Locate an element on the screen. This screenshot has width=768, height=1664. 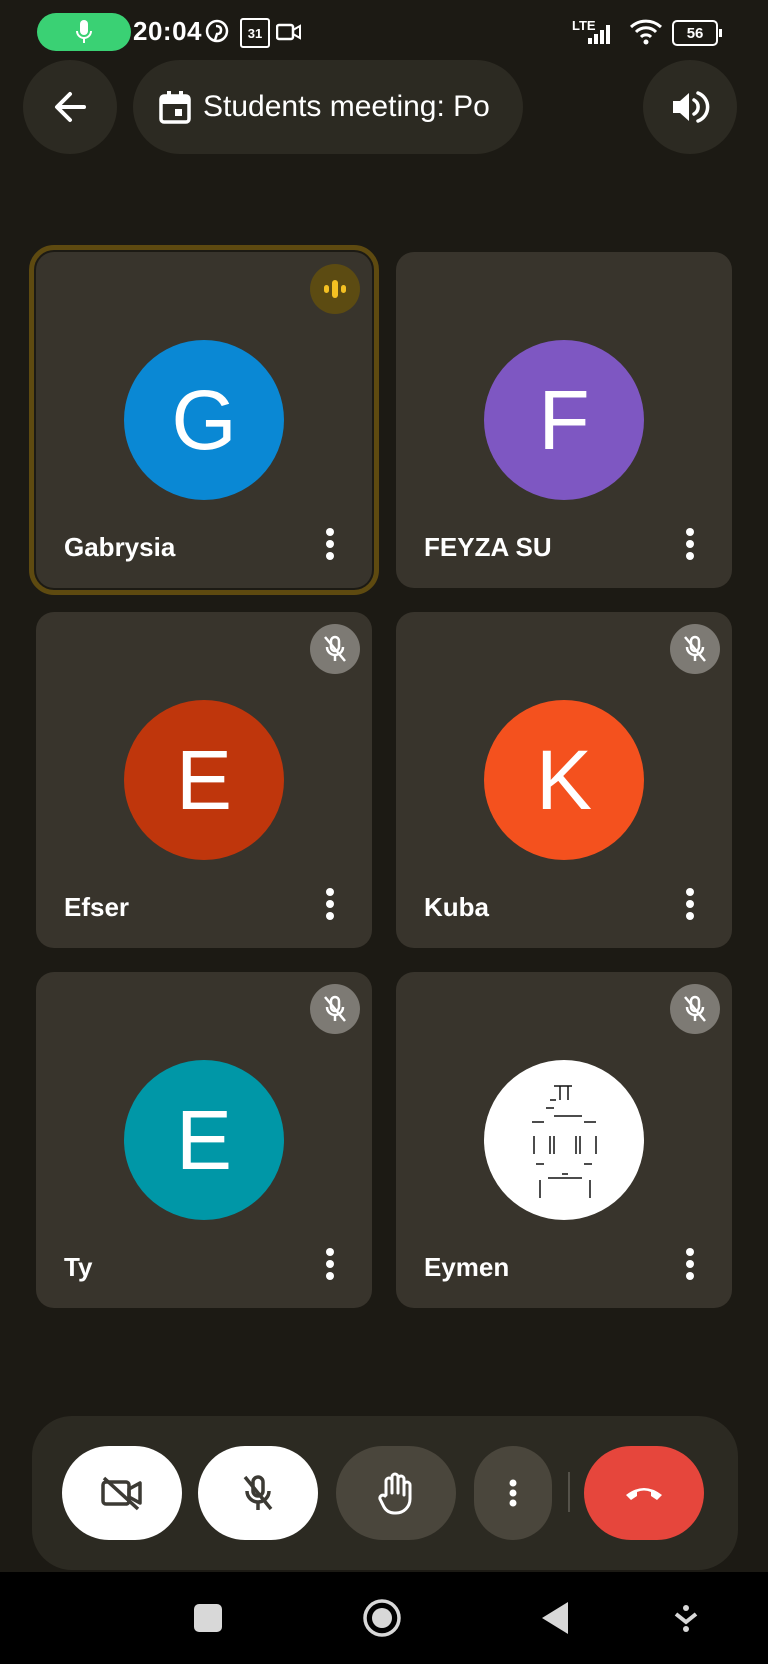
meeting-title-pill: Students meeting: Po is located at coordinates (328, 107).